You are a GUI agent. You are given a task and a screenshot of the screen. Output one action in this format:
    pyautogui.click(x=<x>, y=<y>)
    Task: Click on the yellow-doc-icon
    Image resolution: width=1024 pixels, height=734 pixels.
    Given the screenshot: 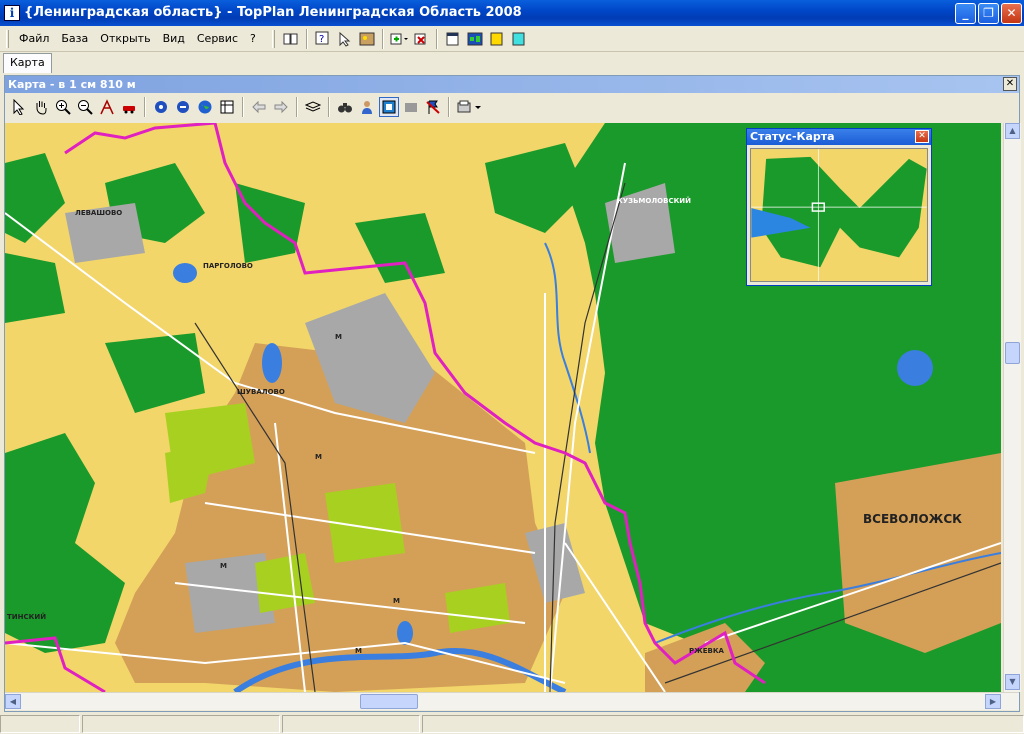 What is the action you would take?
    pyautogui.click(x=497, y=39)
    